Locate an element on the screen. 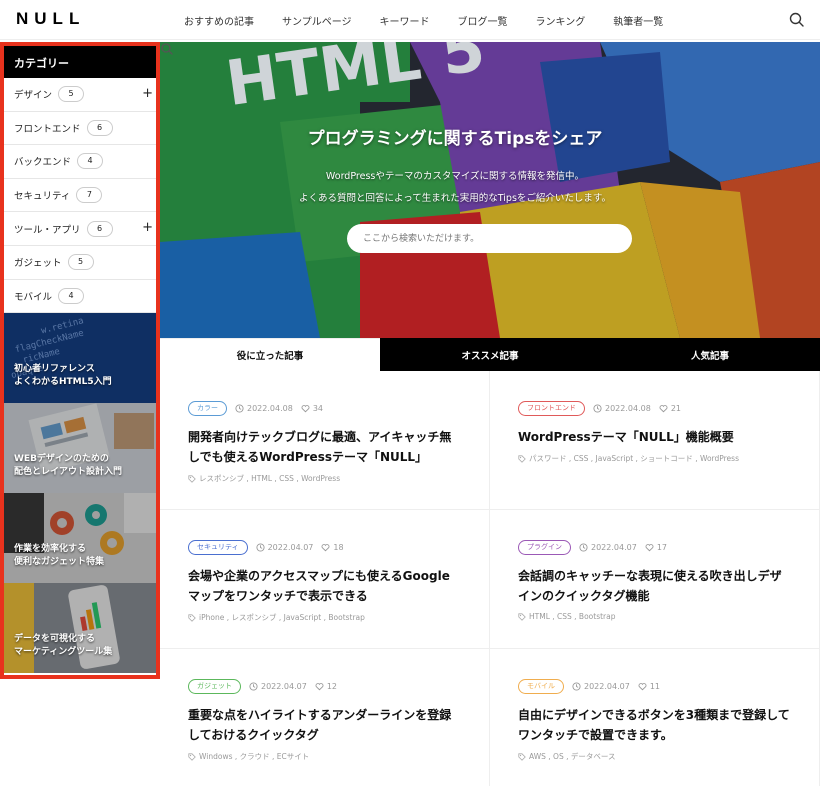  category-item: モバイル 4 is located at coordinates (80, 297).